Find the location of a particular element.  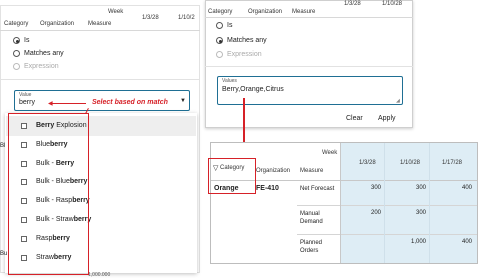

right-radio-matches-any is located at coordinates (219, 40).